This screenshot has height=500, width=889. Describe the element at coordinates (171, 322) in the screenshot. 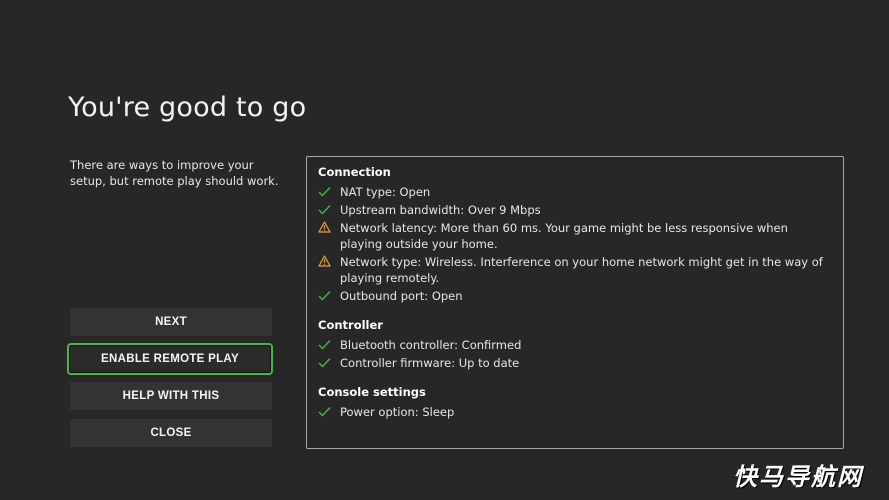

I see `next-button: NEXT` at that location.